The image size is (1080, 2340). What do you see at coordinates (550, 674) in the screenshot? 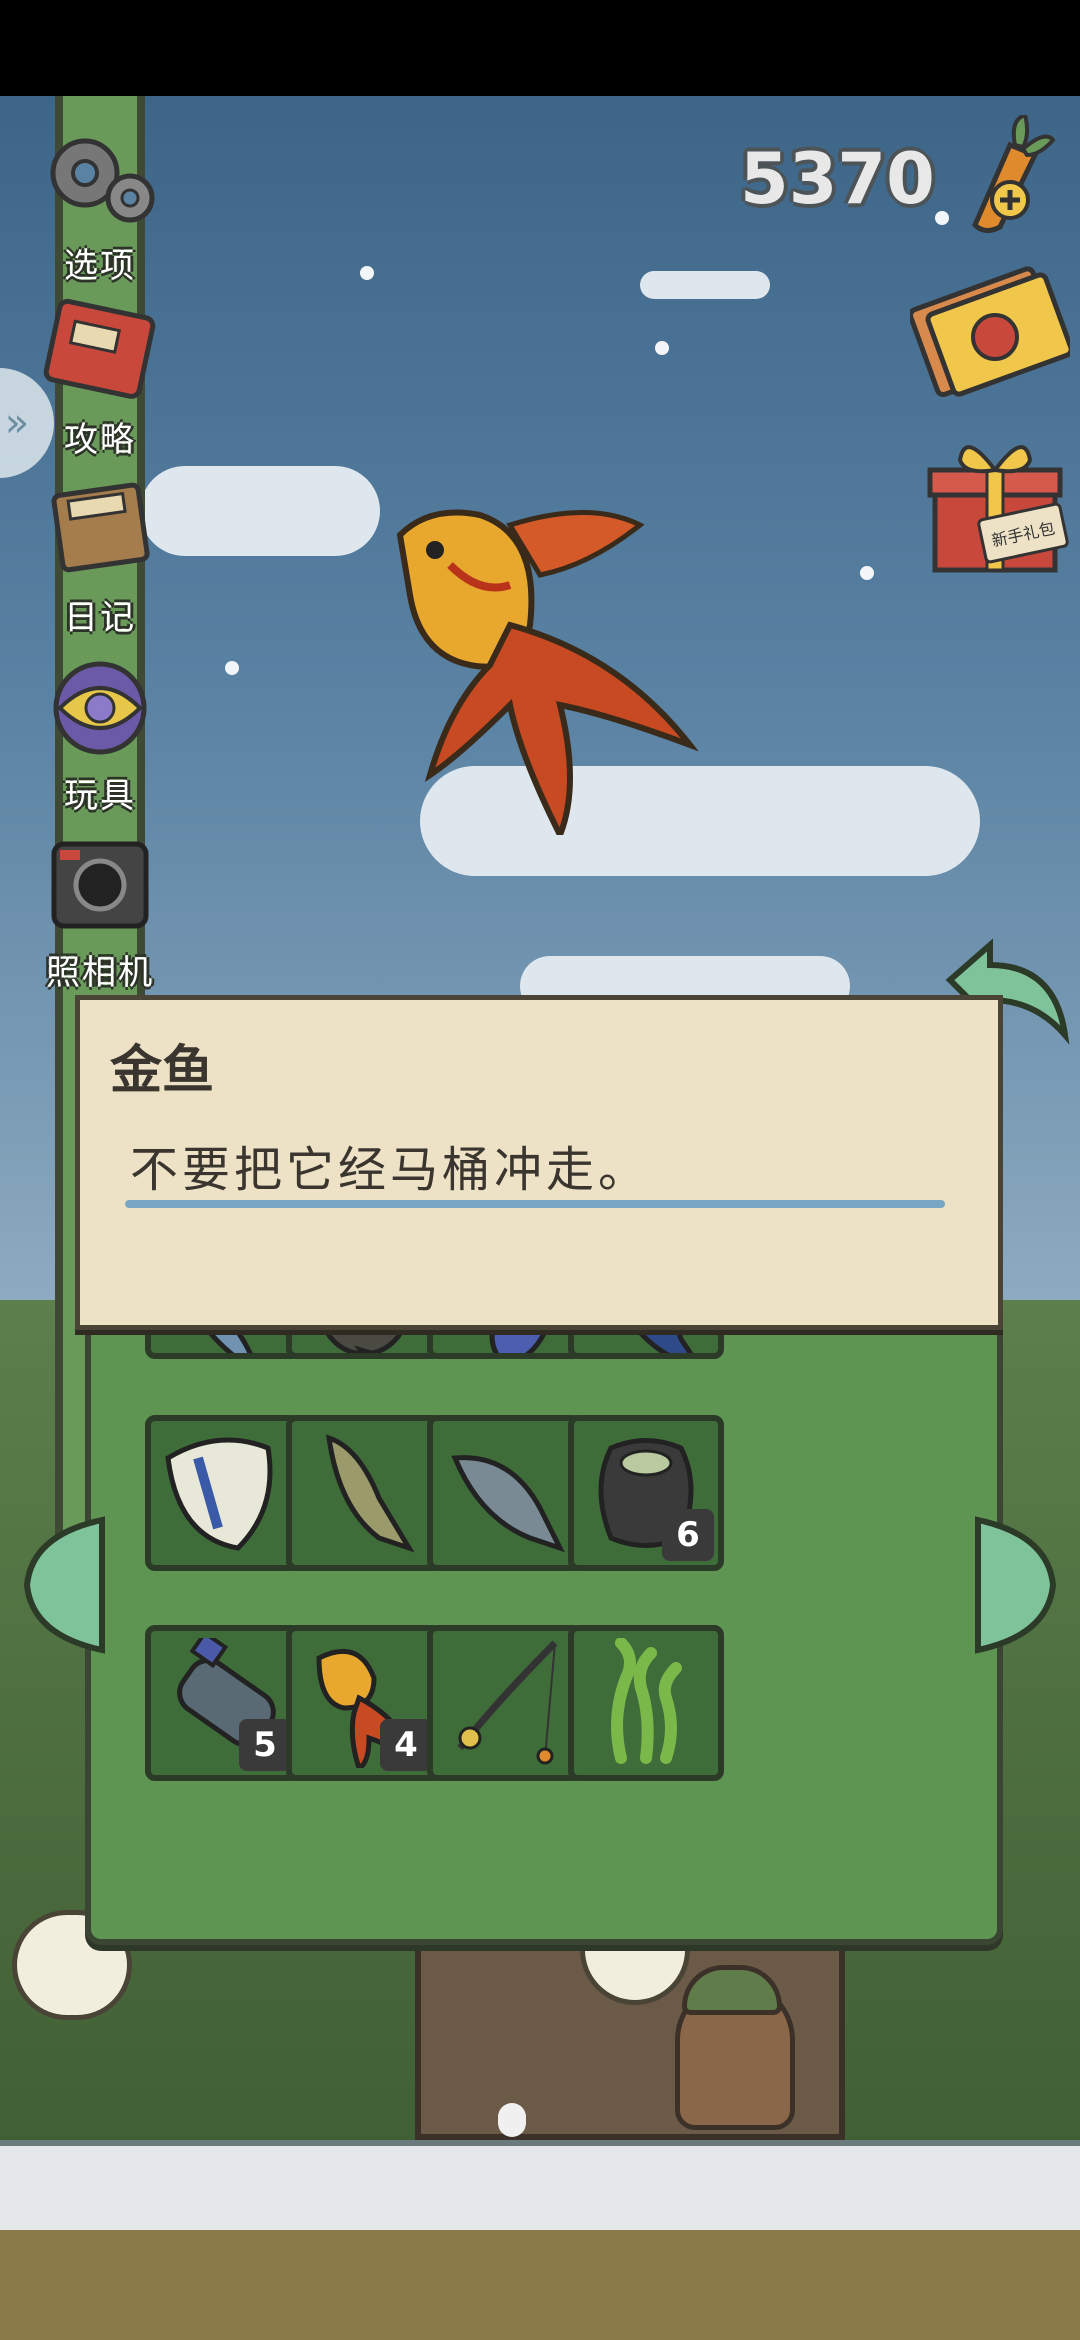
I see `goldfish-illustration` at bounding box center [550, 674].